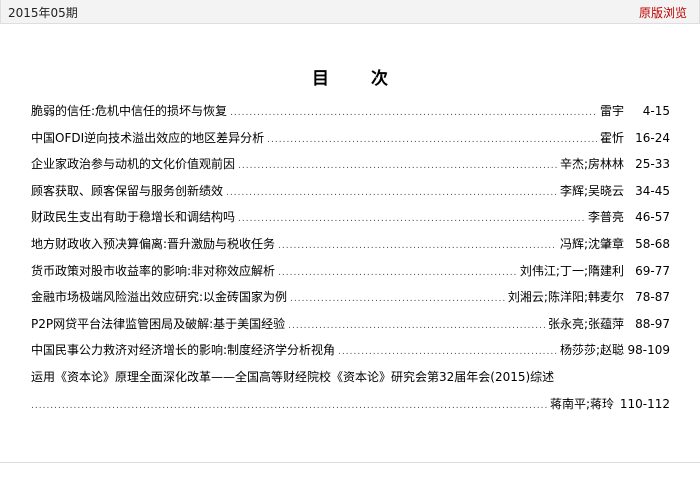 Image resolution: width=700 pixels, height=503 pixels. I want to click on toc-entry: 企业家政治参与动机的文化价值观前因 辛杰;房林林 25-33, so click(350, 168).